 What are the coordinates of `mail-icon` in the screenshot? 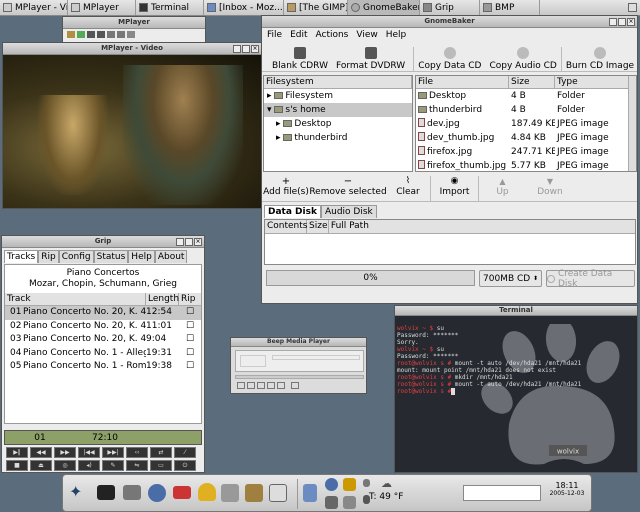 It's located at (182, 492).